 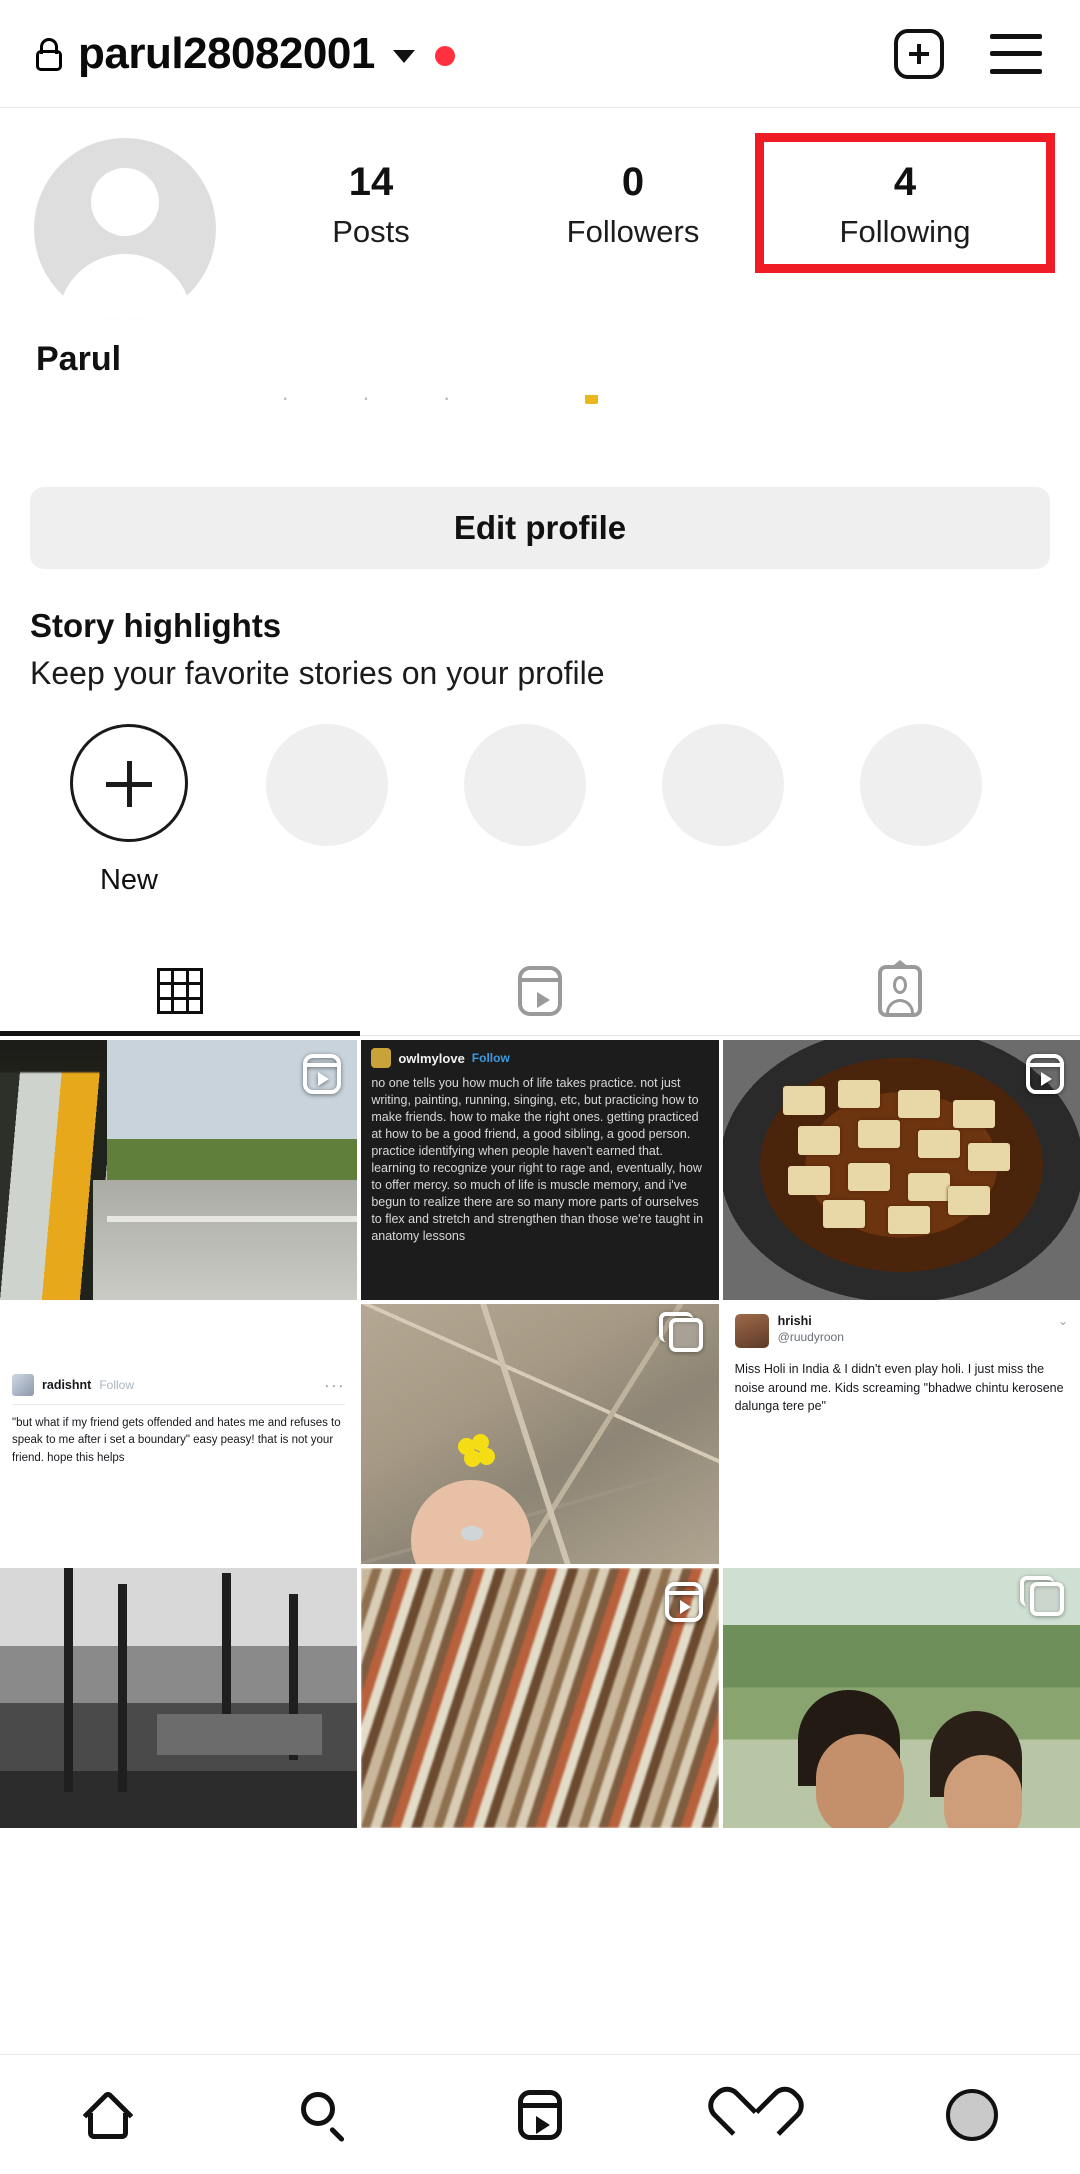 I want to click on nav-profile, so click(x=972, y=2114).